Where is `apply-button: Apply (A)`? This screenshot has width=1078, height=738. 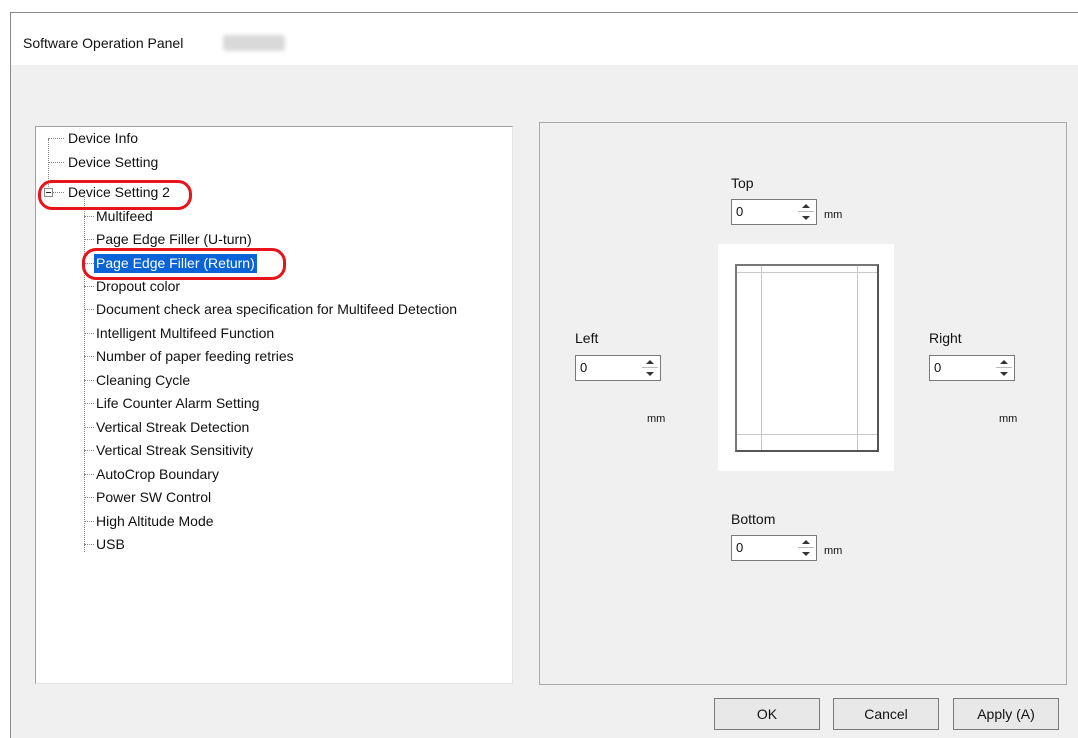
apply-button: Apply (A) is located at coordinates (1006, 714).